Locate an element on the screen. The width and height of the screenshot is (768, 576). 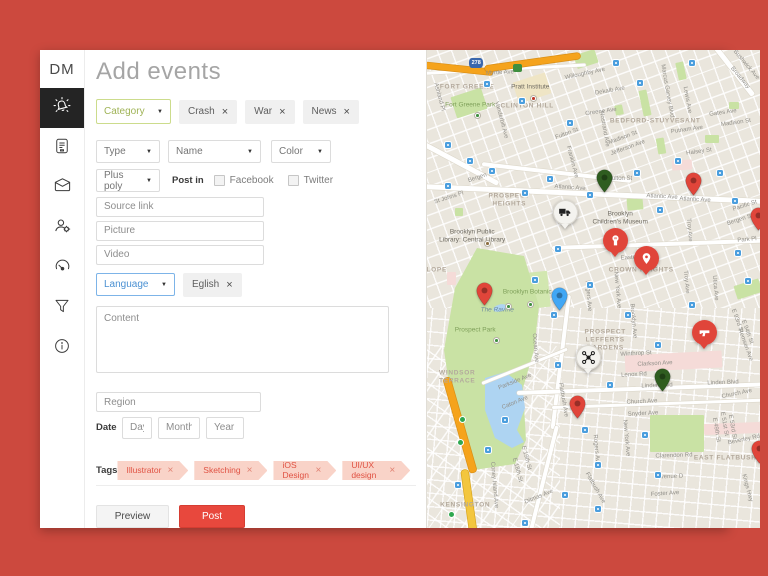
tag-chip: UI/UX design × is located at coordinates (376, 470).